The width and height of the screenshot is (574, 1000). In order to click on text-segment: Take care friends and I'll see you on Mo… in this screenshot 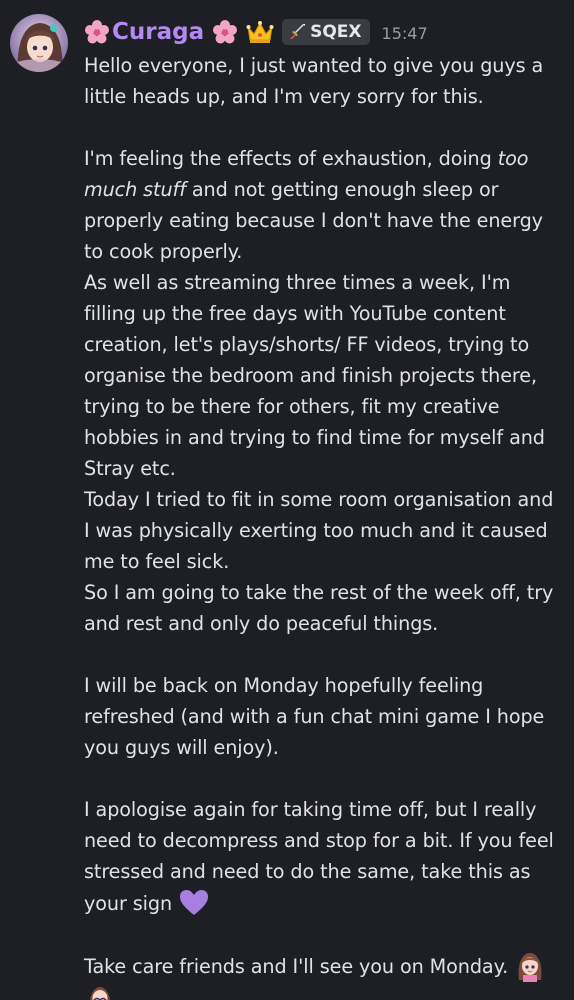, I will do `click(296, 966)`.